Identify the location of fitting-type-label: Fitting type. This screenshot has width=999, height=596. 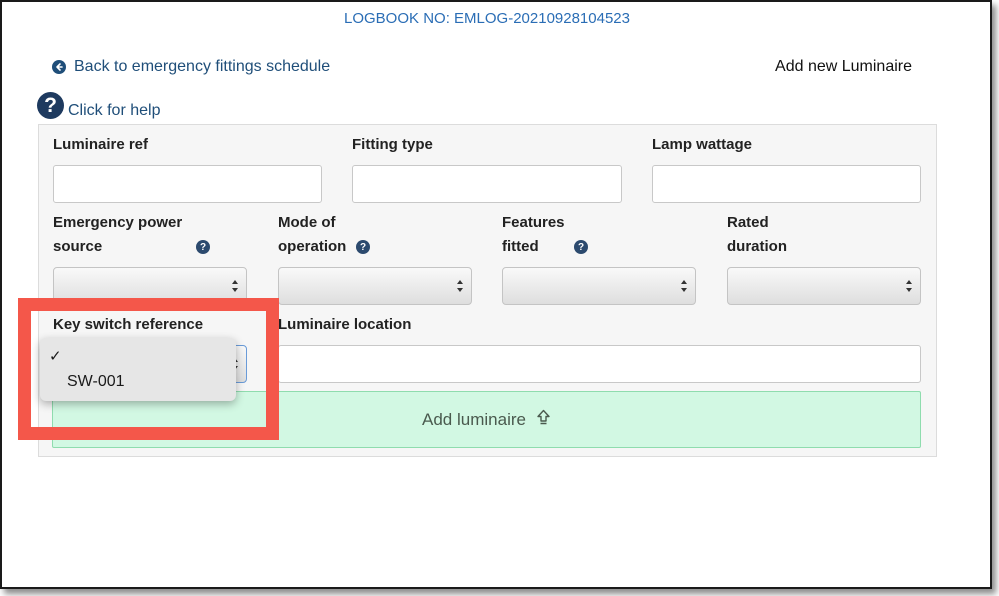
(392, 144).